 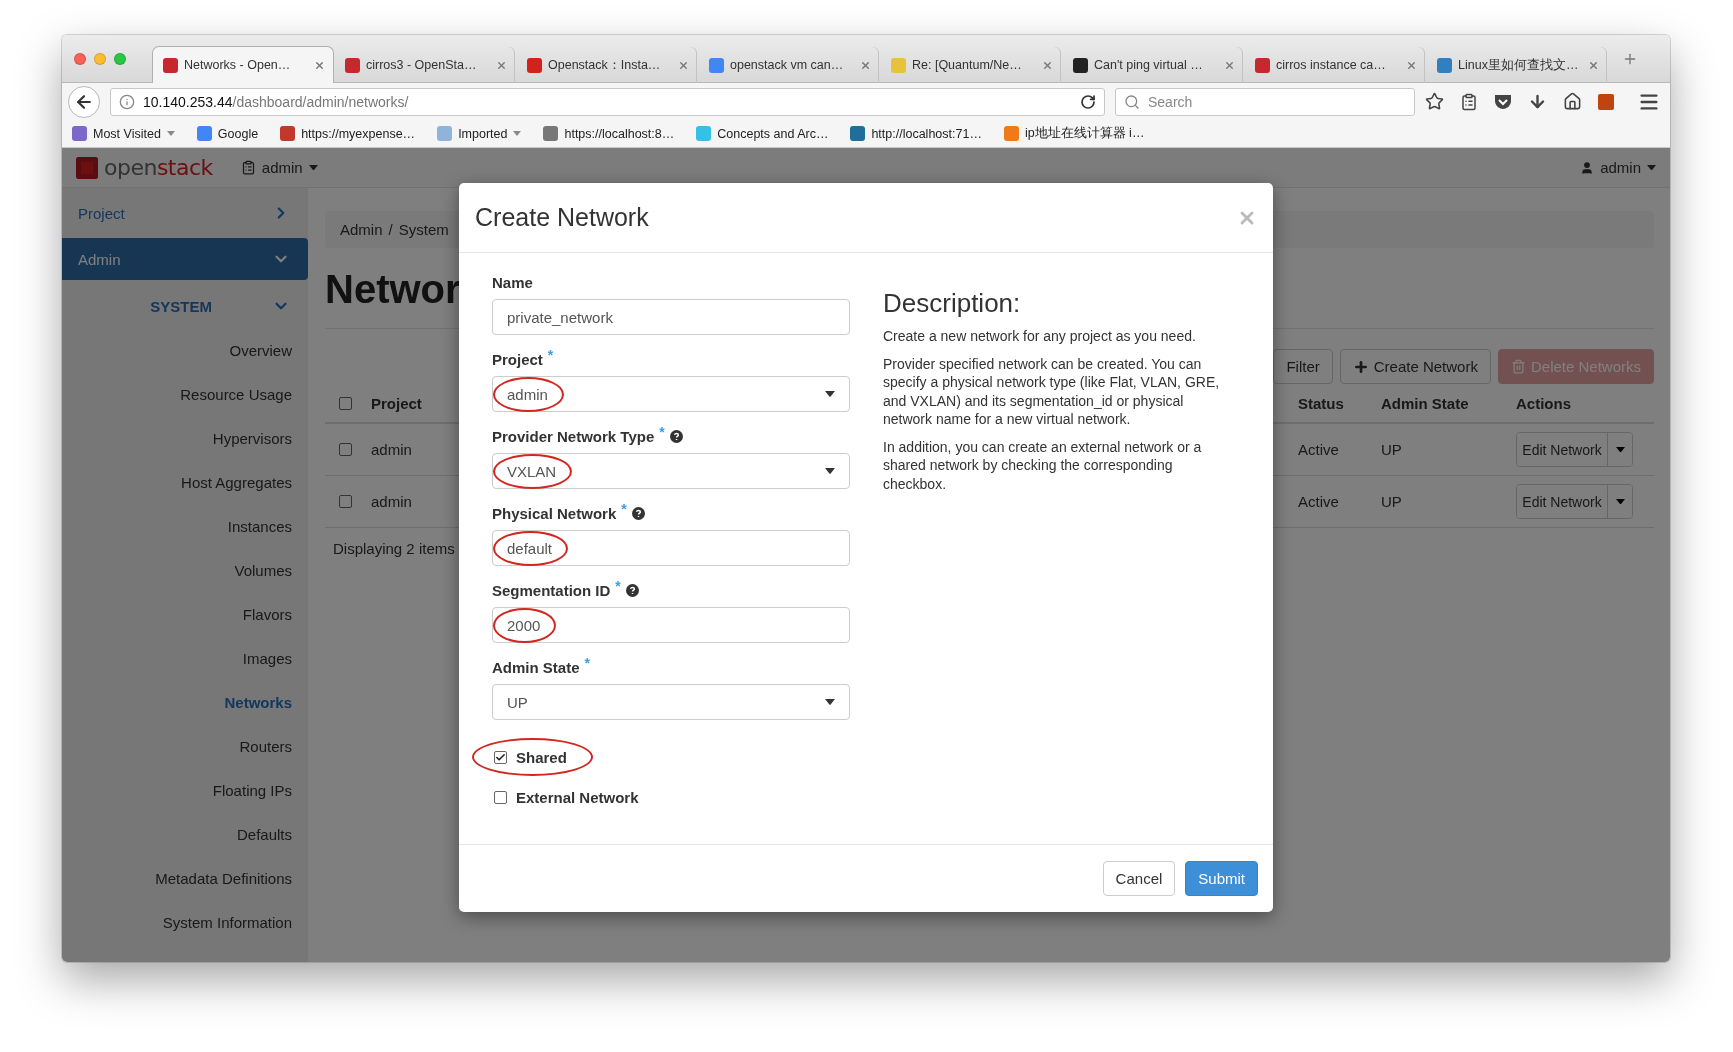 What do you see at coordinates (1132, 101) in the screenshot?
I see `search-icon` at bounding box center [1132, 101].